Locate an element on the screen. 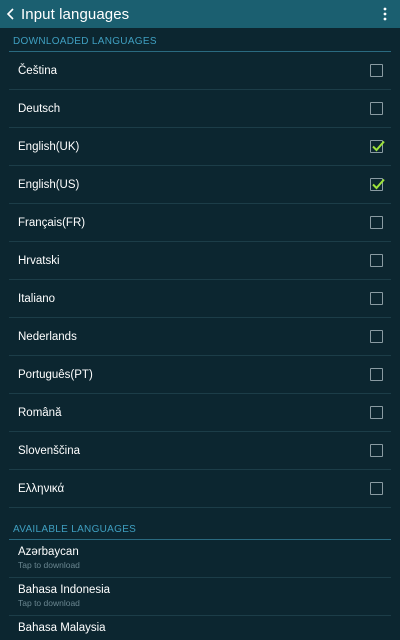 The height and width of the screenshot is (640, 400). language-label: Italiano is located at coordinates (37, 298).